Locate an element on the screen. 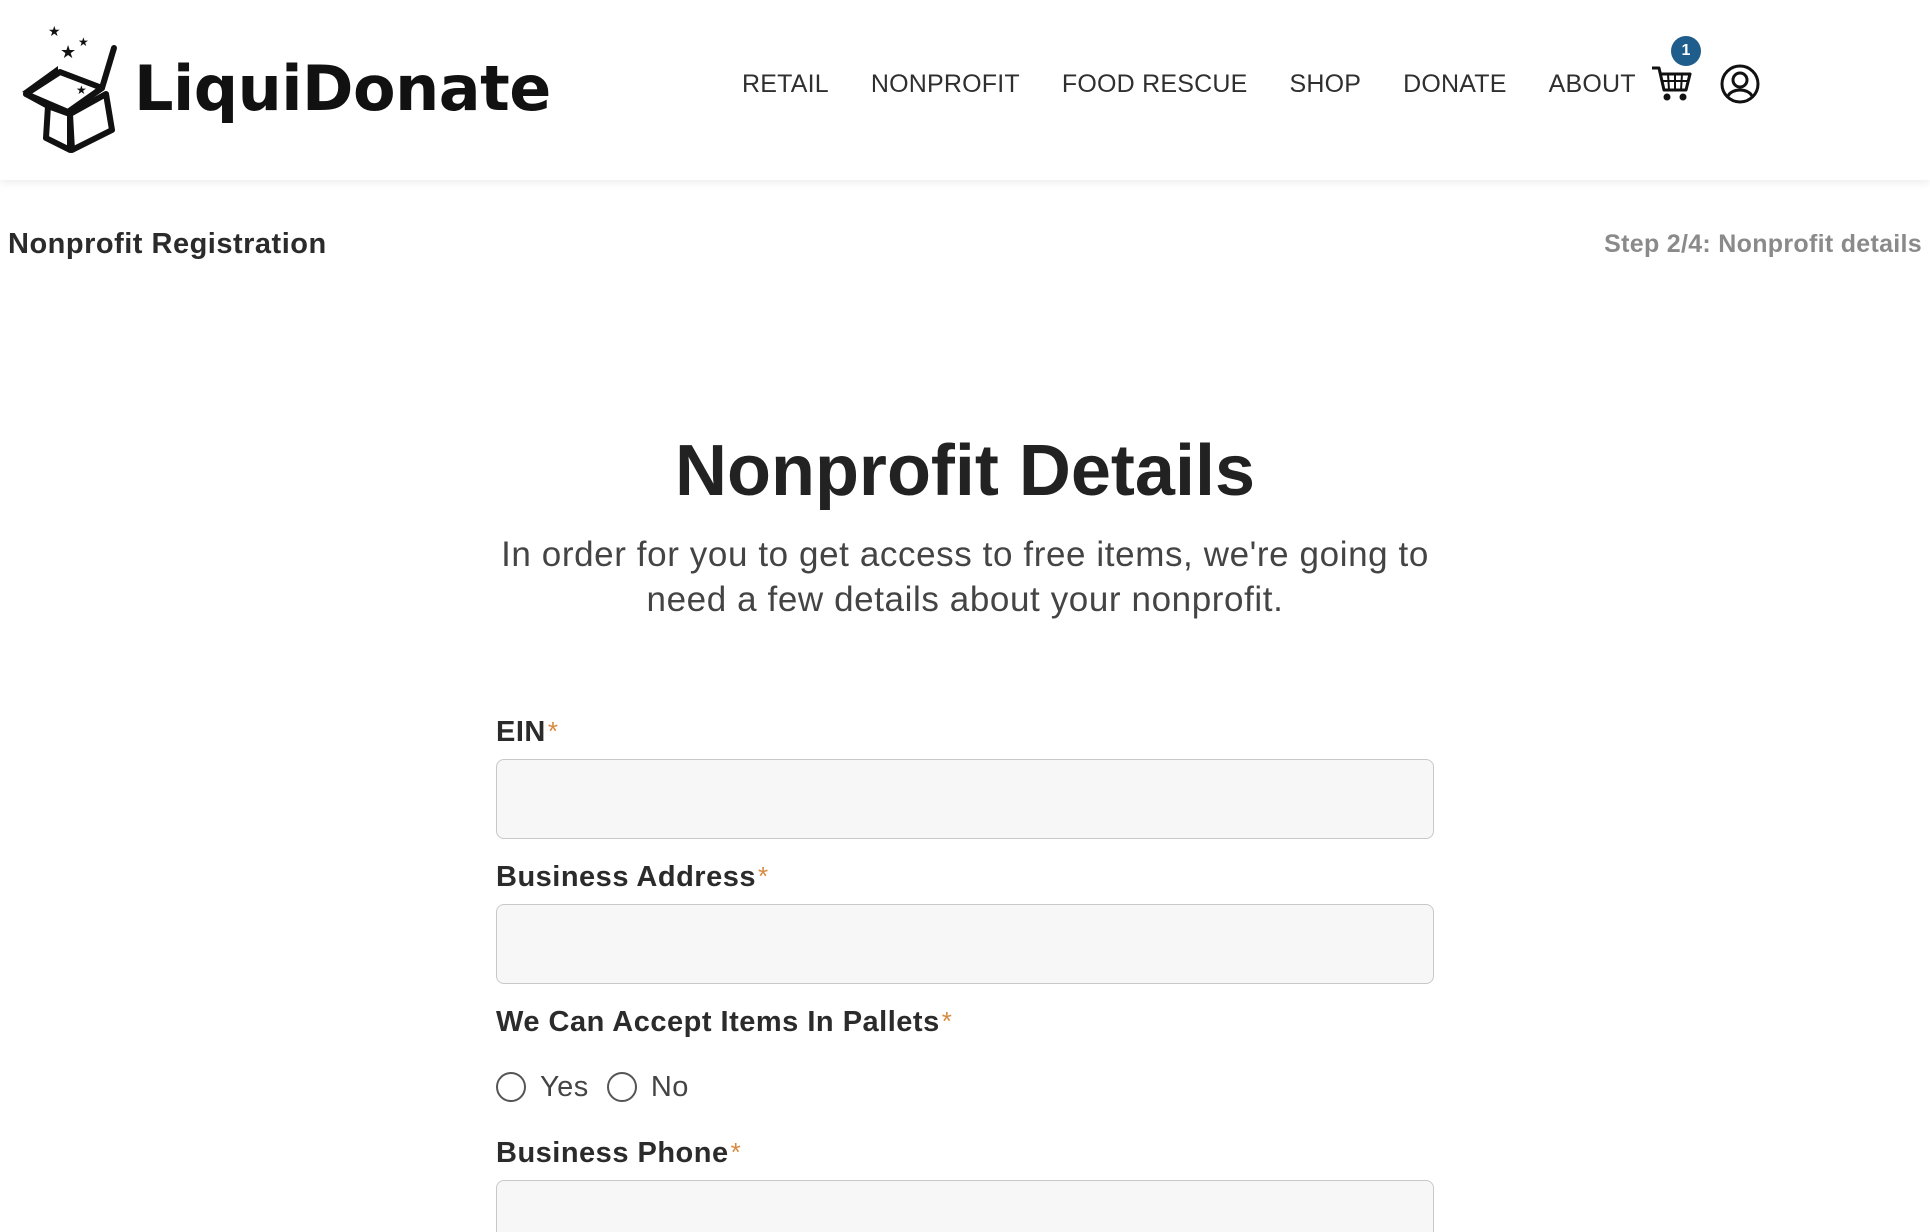  pallets-label: We Can Accept Items In Pallets* is located at coordinates (724, 1022).